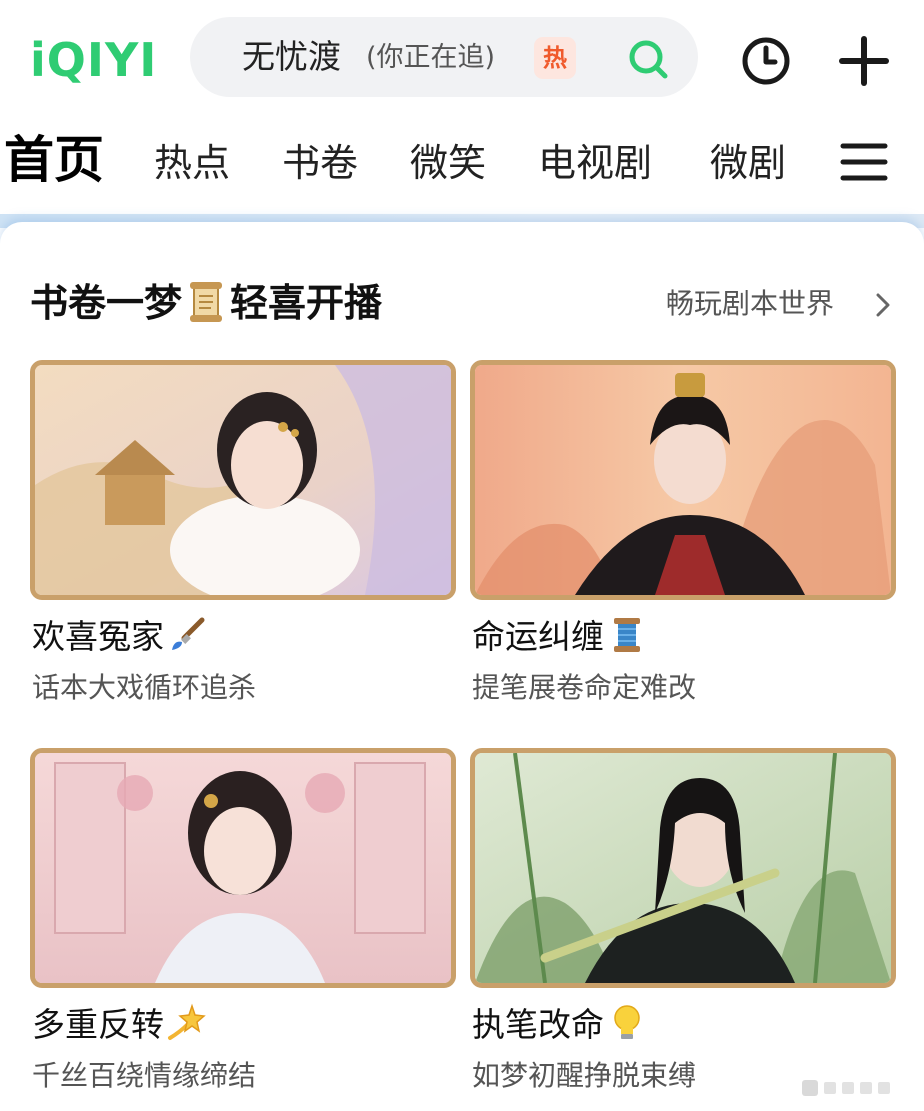  What do you see at coordinates (750, 304) in the screenshot?
I see `section-more-link: 畅玩剧本世界` at bounding box center [750, 304].